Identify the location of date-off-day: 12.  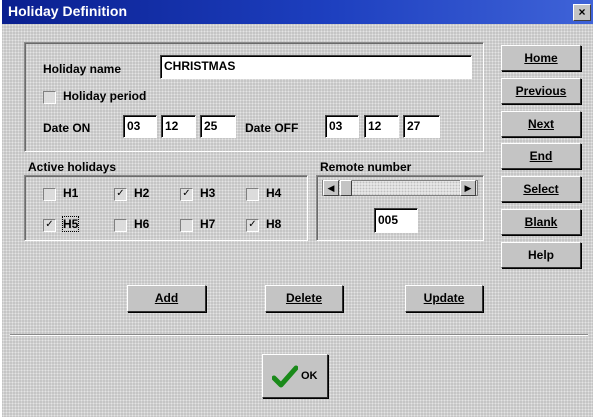
(381, 126).